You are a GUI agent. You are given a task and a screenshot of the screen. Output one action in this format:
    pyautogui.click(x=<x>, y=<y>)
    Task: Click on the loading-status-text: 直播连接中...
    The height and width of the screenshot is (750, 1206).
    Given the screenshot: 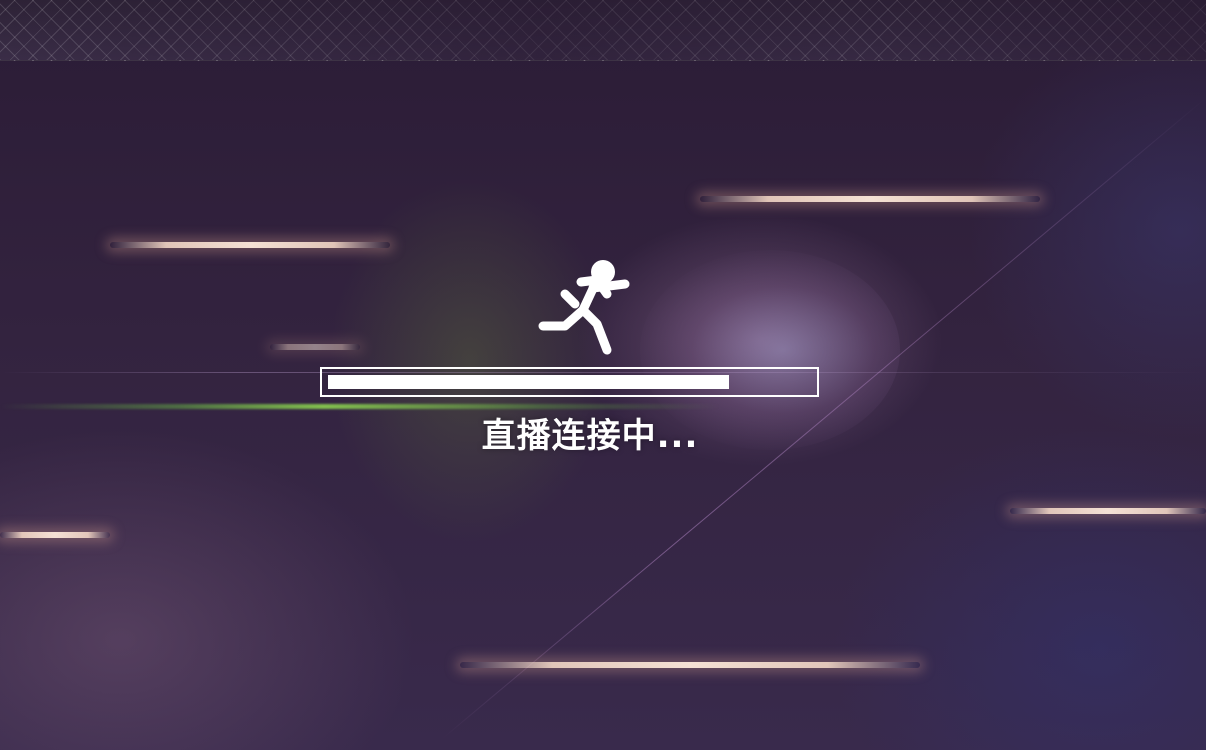 What is the action you would take?
    pyautogui.click(x=590, y=436)
    